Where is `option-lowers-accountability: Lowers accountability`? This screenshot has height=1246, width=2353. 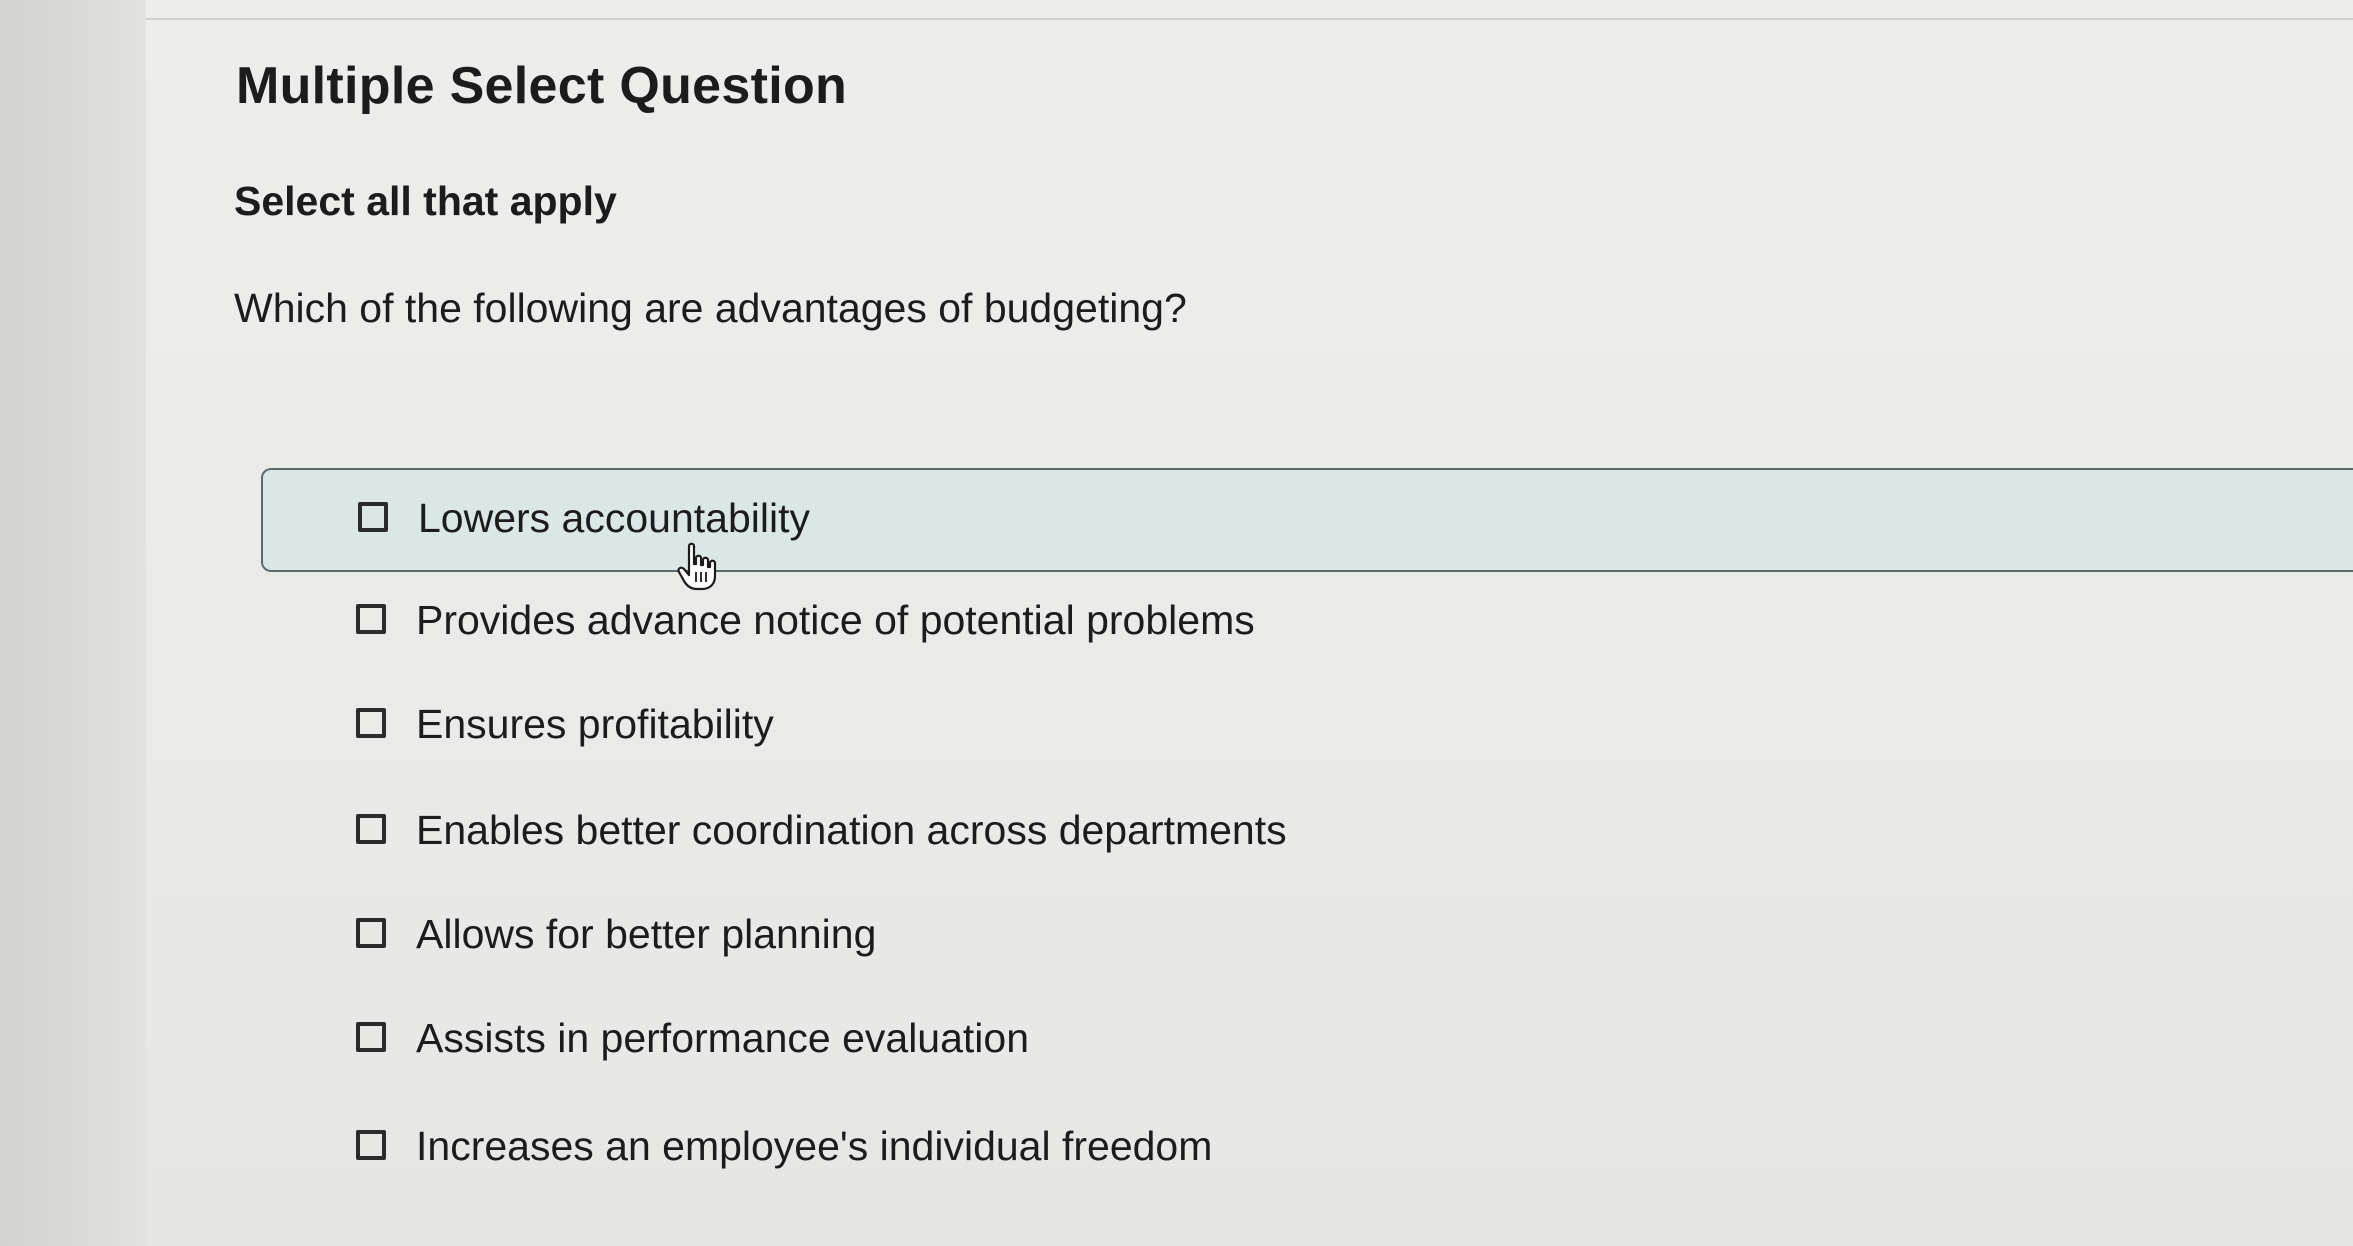
option-lowers-accountability: Lowers accountability is located at coordinates (1307, 520).